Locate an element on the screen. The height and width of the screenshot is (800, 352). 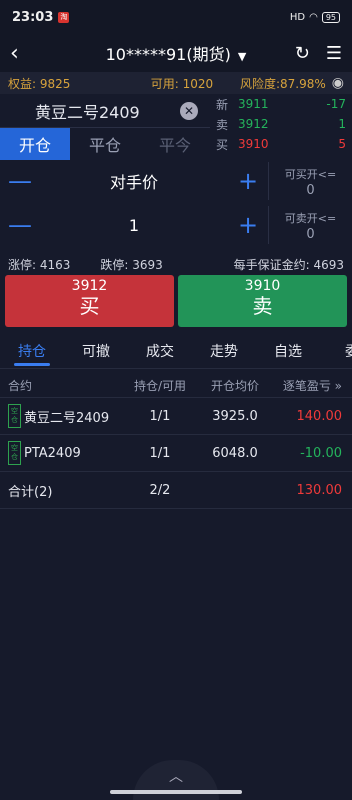
tab-orders: 委 is located at coordinates (336, 350).